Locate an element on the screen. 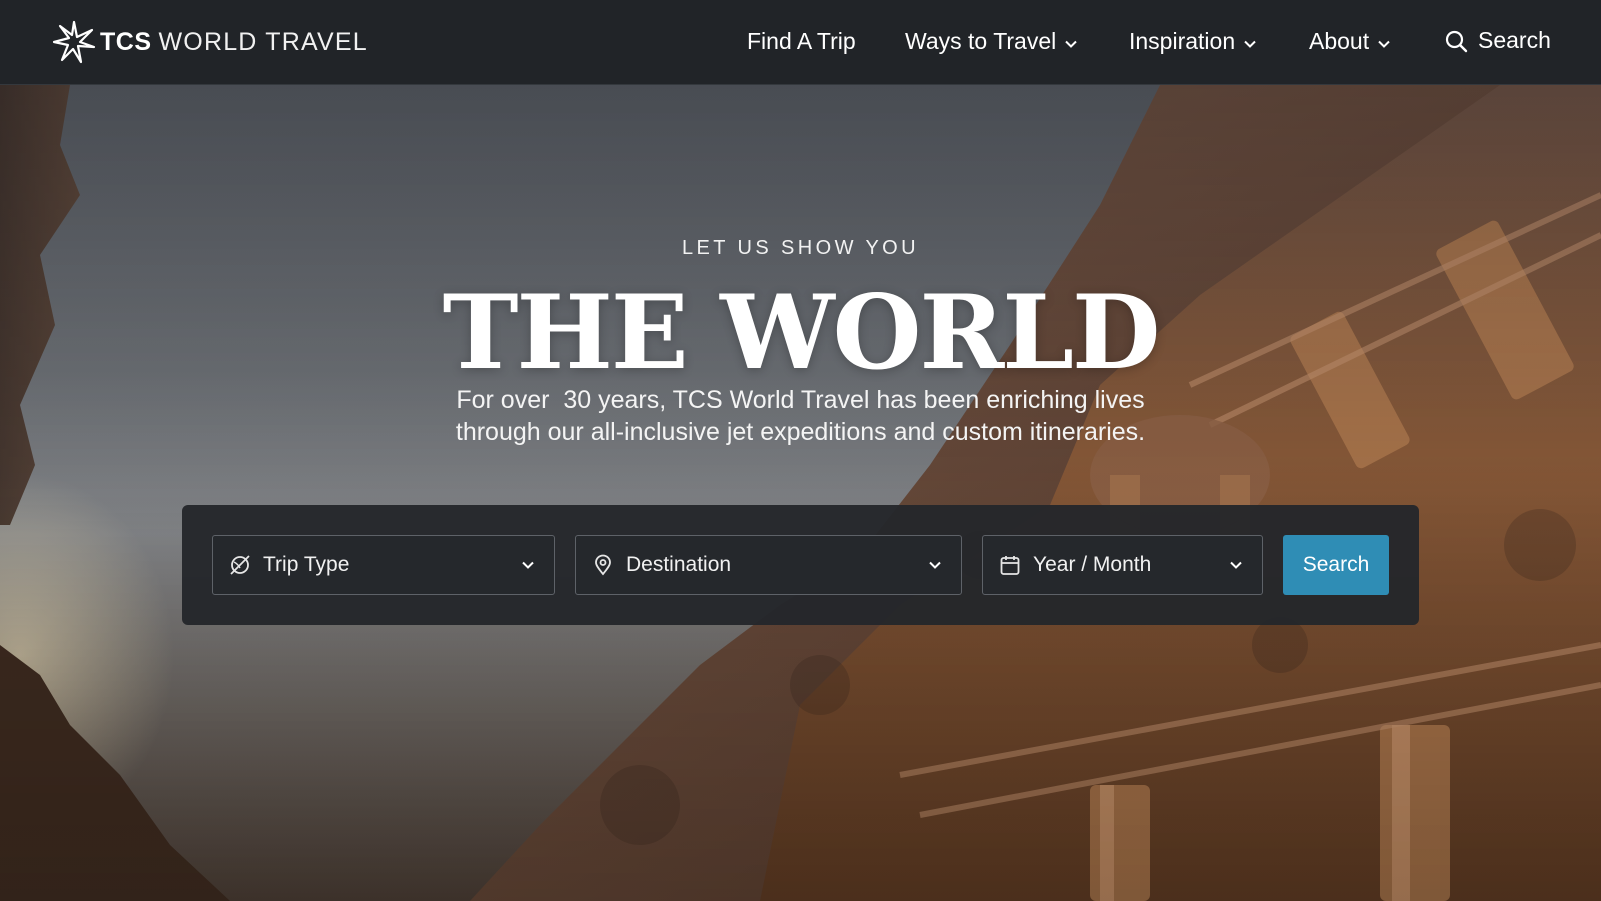 The width and height of the screenshot is (1601, 901). nav-item-label: Ways to Travel is located at coordinates (981, 41).